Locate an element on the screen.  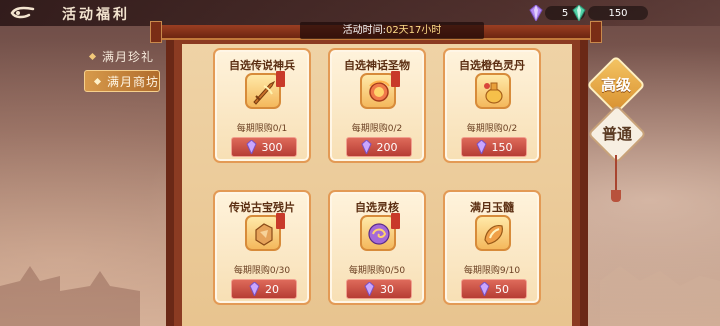
sword-icon is located at coordinates (265, 90).